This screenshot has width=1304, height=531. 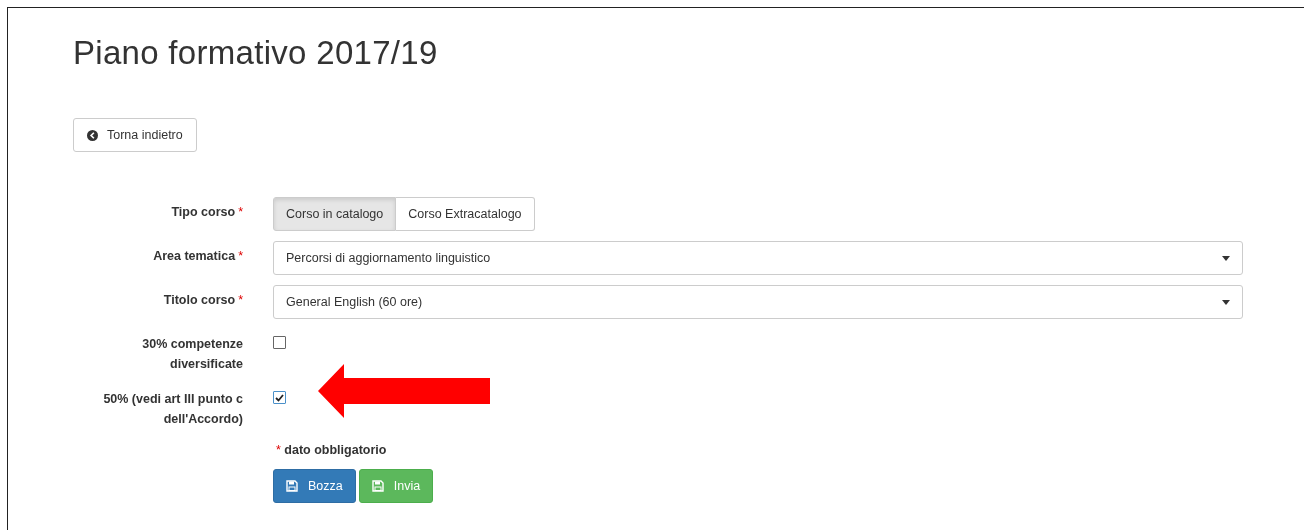 I want to click on field-label: Titolo corso, so click(x=199, y=300).